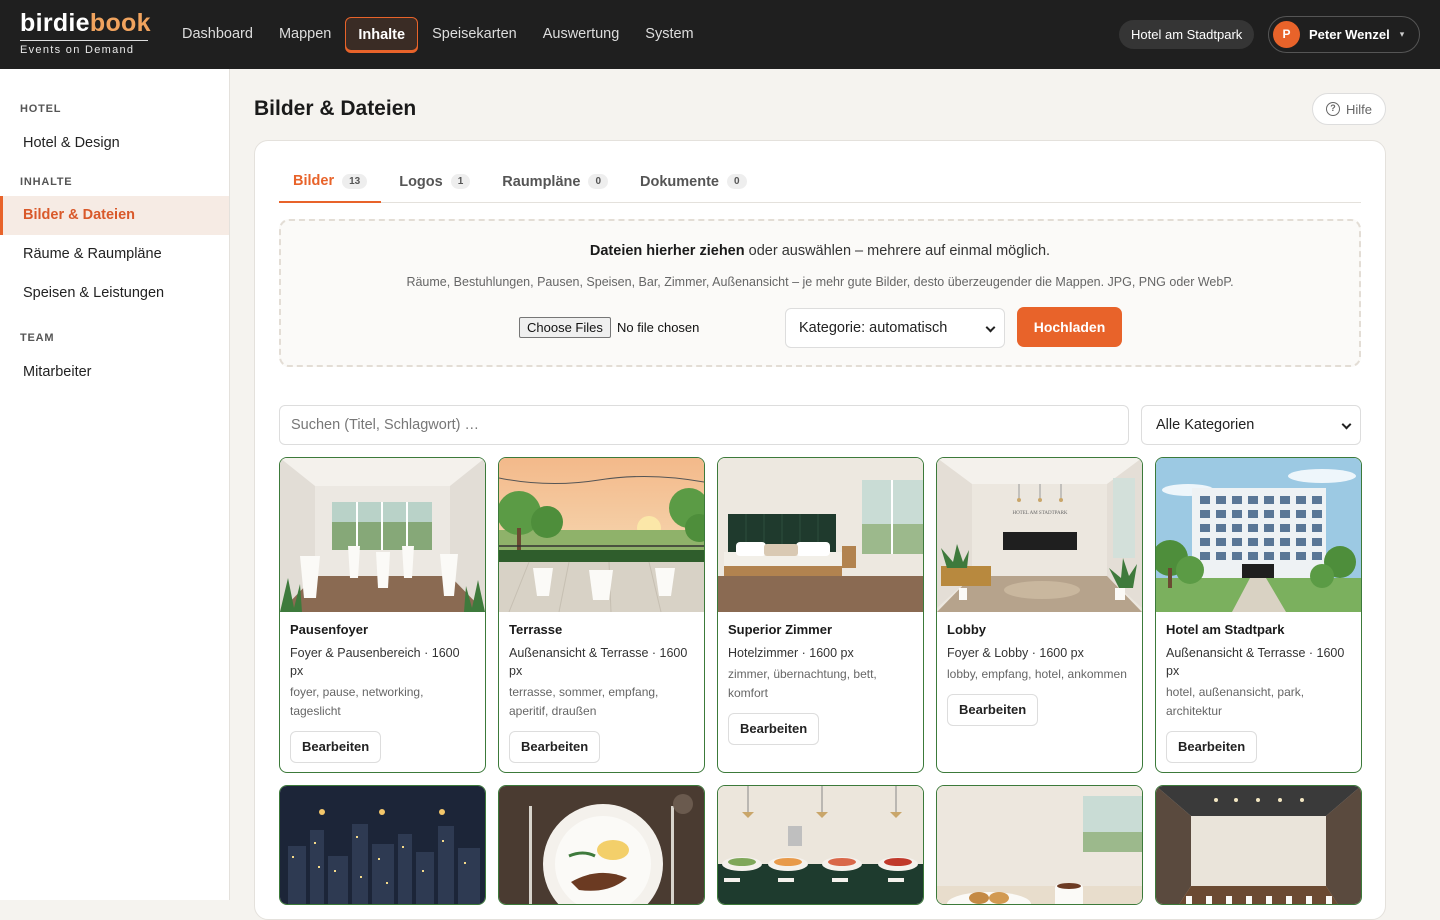 Image resolution: width=1440 pixels, height=920 pixels. Describe the element at coordinates (679, 181) in the screenshot. I see `tab-label: Dokumente` at that location.